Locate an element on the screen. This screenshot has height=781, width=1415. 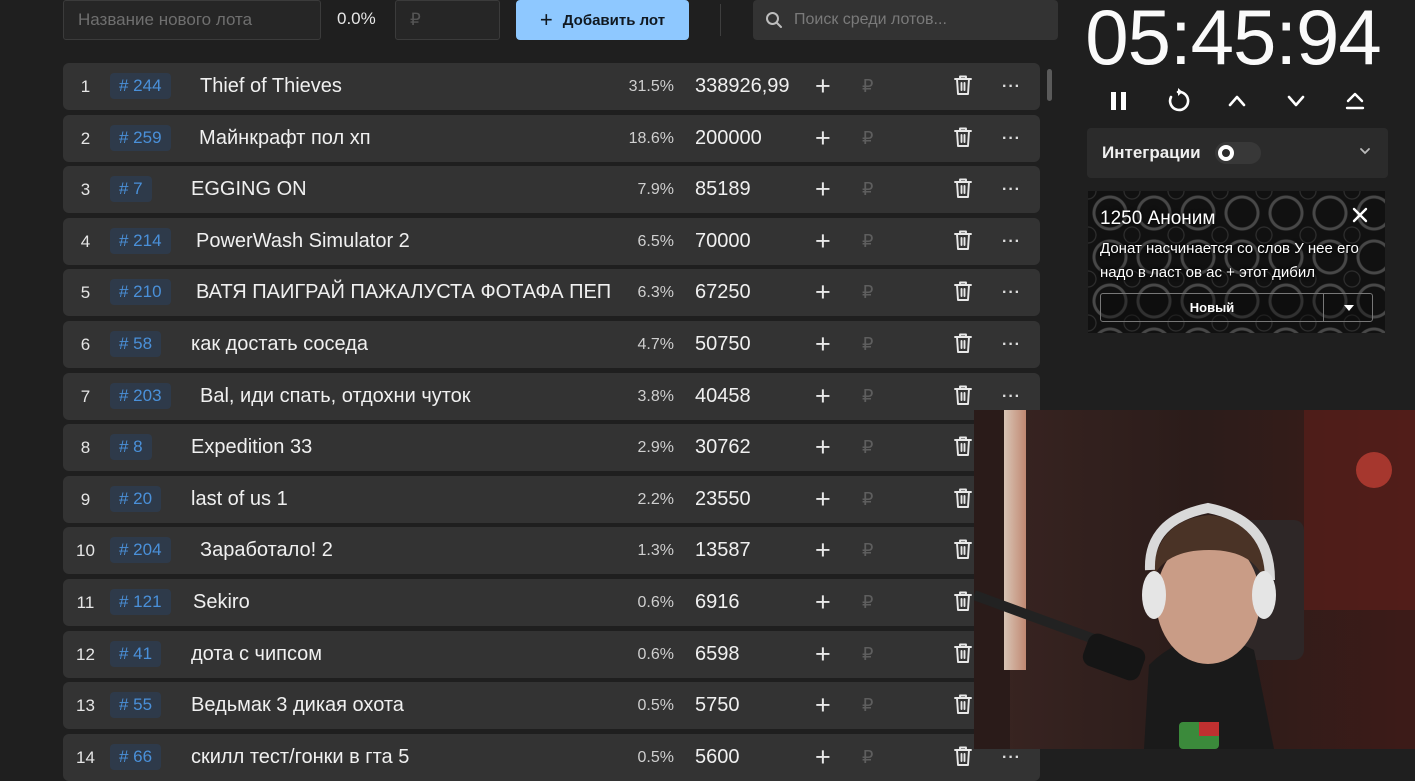
donation-status-select: Новый is located at coordinates (1236, 307).